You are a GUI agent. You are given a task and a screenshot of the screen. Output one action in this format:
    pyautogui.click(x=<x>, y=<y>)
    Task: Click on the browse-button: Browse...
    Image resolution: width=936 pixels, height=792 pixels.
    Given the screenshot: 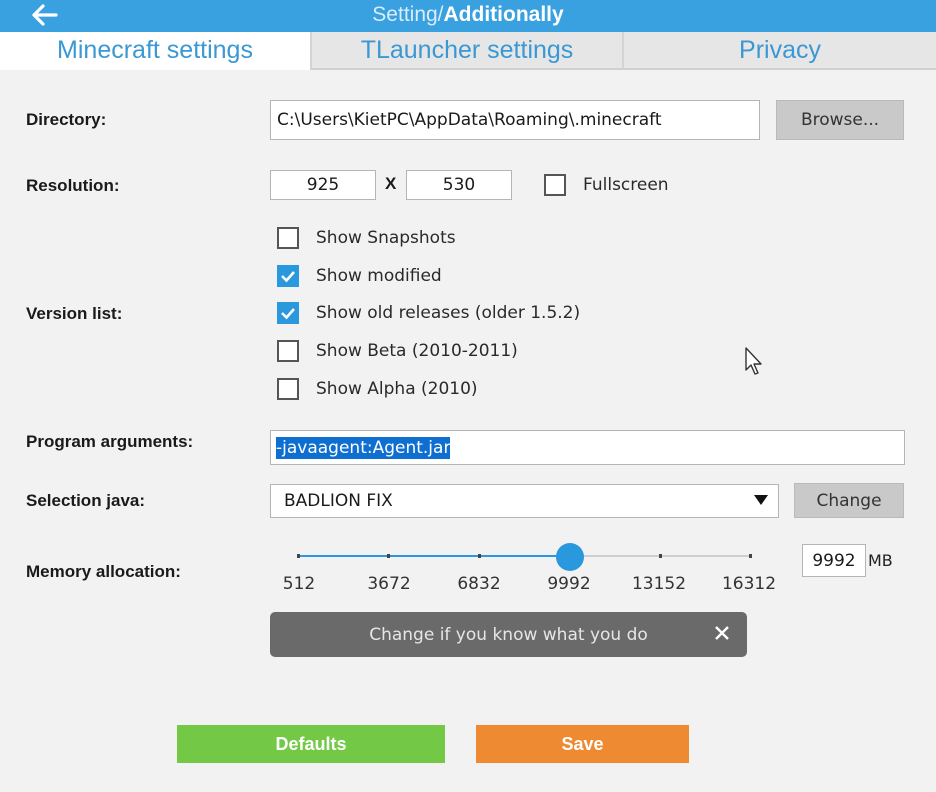 What is the action you would take?
    pyautogui.click(x=840, y=120)
    